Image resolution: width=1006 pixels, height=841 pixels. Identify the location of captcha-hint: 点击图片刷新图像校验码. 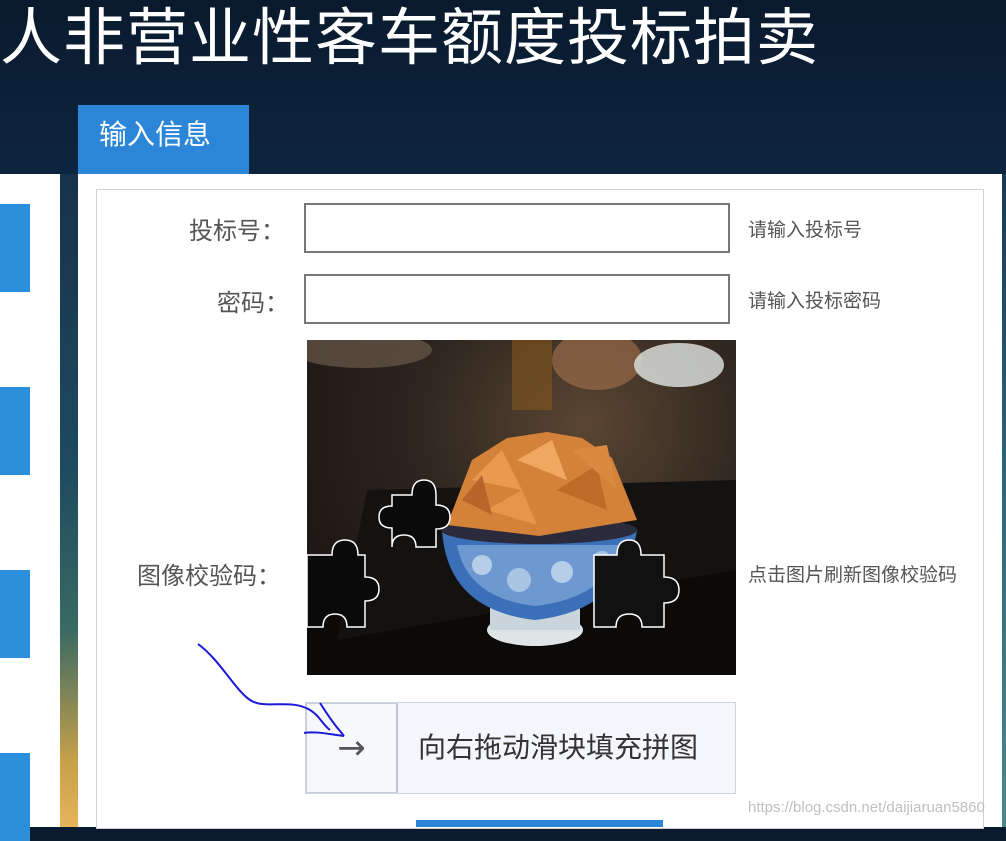
(853, 575).